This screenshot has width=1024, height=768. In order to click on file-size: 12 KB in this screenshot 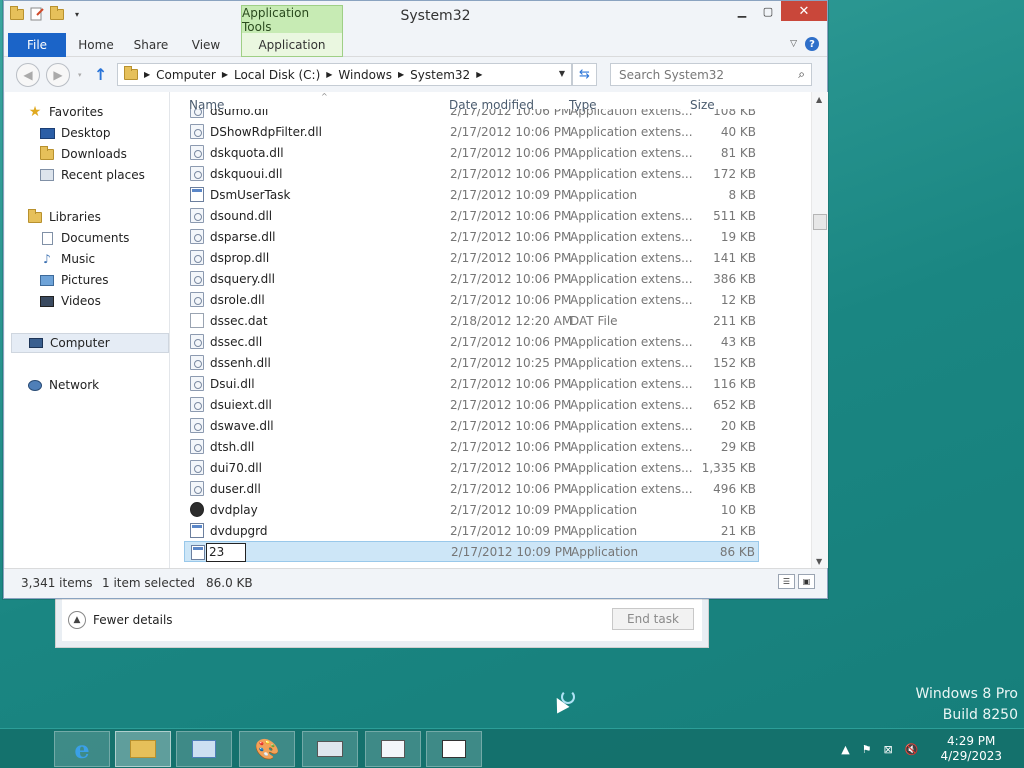, I will do `click(738, 299)`.